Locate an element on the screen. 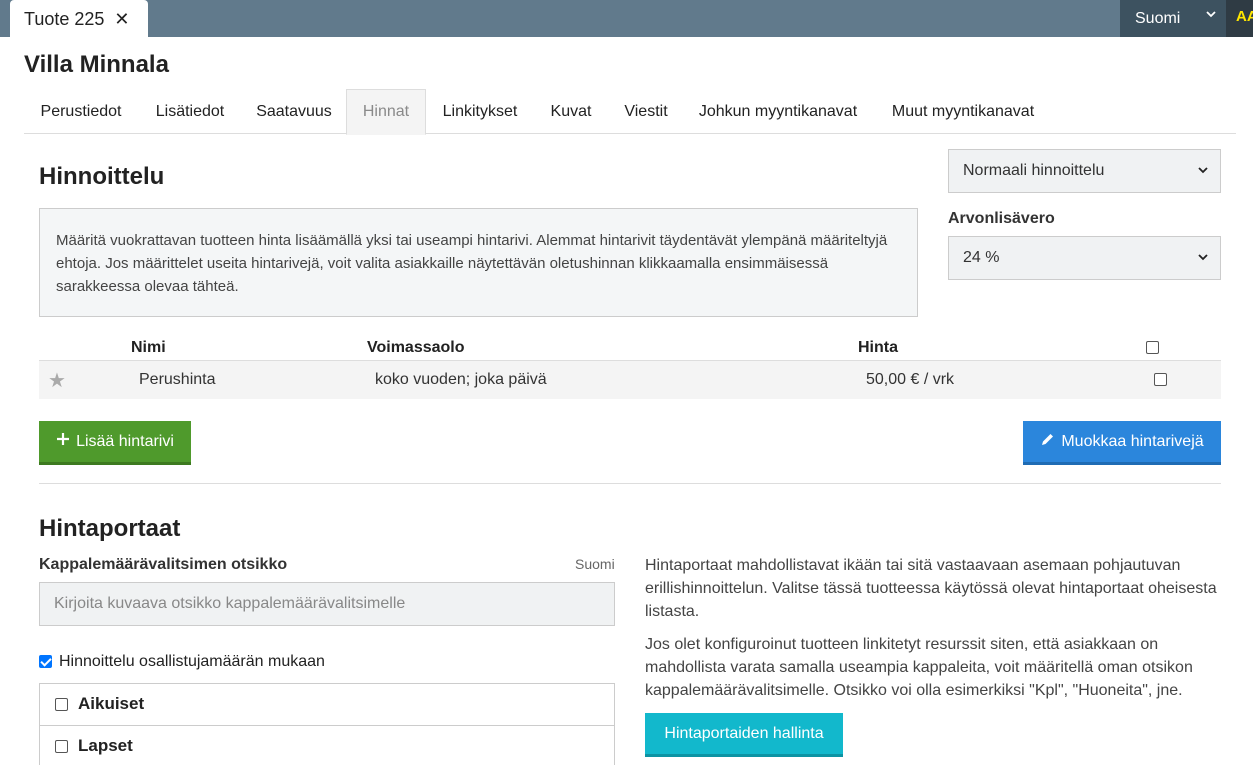  star-icon: ★ is located at coordinates (57, 380).